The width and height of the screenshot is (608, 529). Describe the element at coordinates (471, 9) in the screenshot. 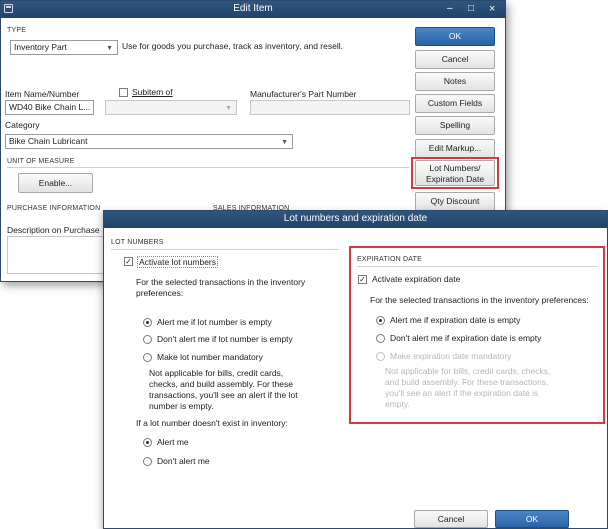

I see `maximize-icon: □` at that location.